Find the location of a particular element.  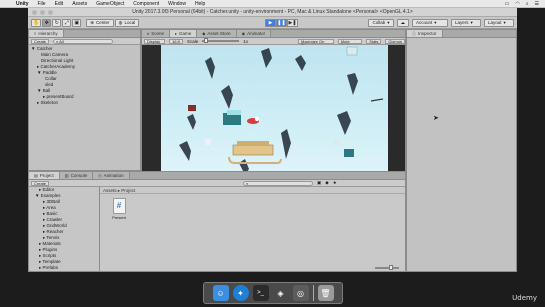

menu-app: Unity is located at coordinates (22, 4).